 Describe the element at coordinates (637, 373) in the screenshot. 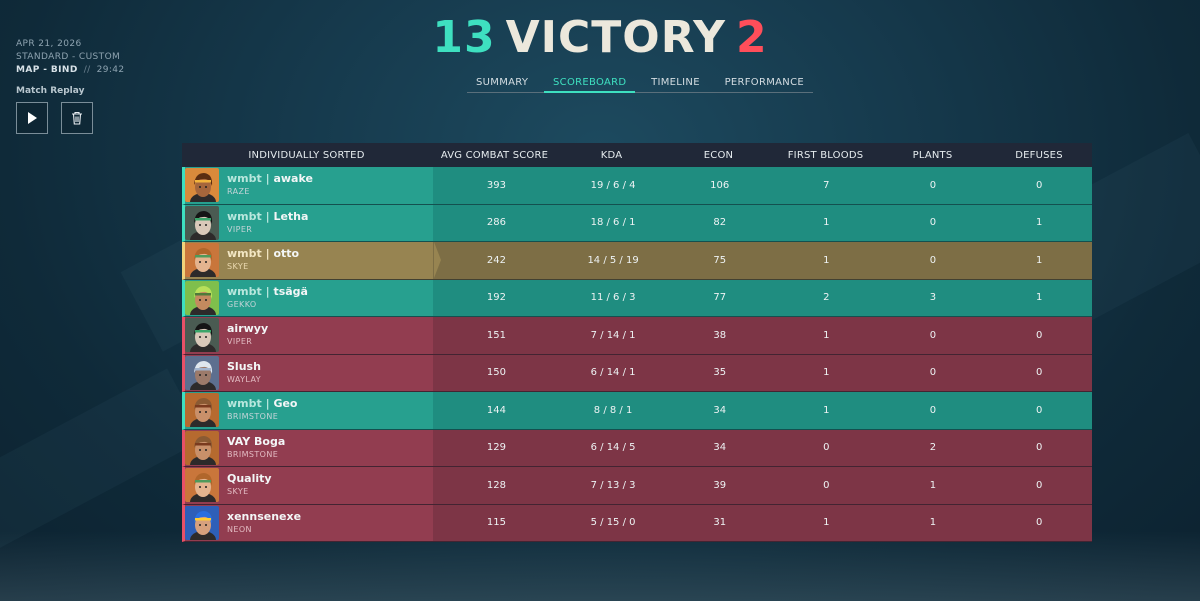

I see `player-row: Slush WAYLAY 150 6 / 14 / 1 35 1 0 0` at that location.